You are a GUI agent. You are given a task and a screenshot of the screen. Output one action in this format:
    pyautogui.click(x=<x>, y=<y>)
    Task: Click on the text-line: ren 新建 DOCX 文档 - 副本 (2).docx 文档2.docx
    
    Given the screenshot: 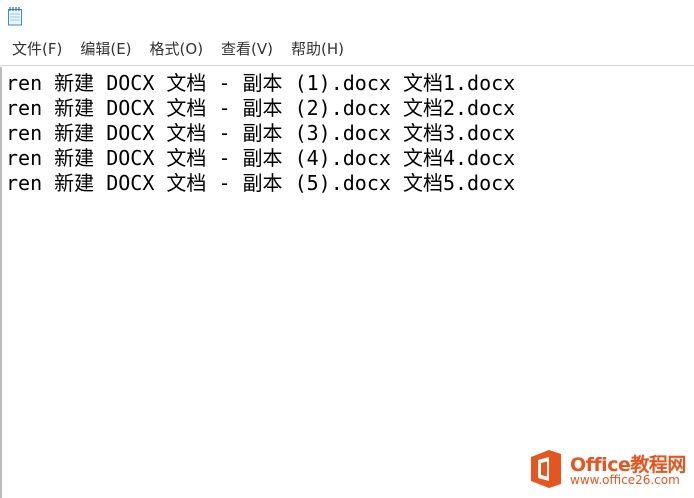 What is the action you would take?
    pyautogui.click(x=261, y=108)
    